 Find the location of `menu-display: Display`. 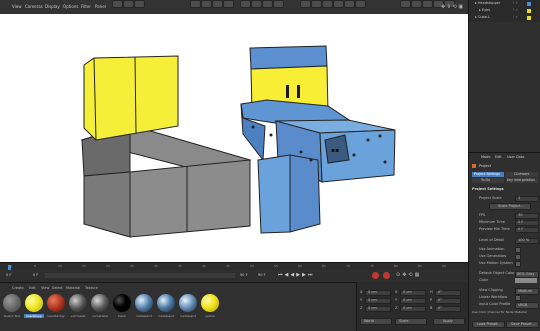

menu-display: Display is located at coordinates (52, 6).